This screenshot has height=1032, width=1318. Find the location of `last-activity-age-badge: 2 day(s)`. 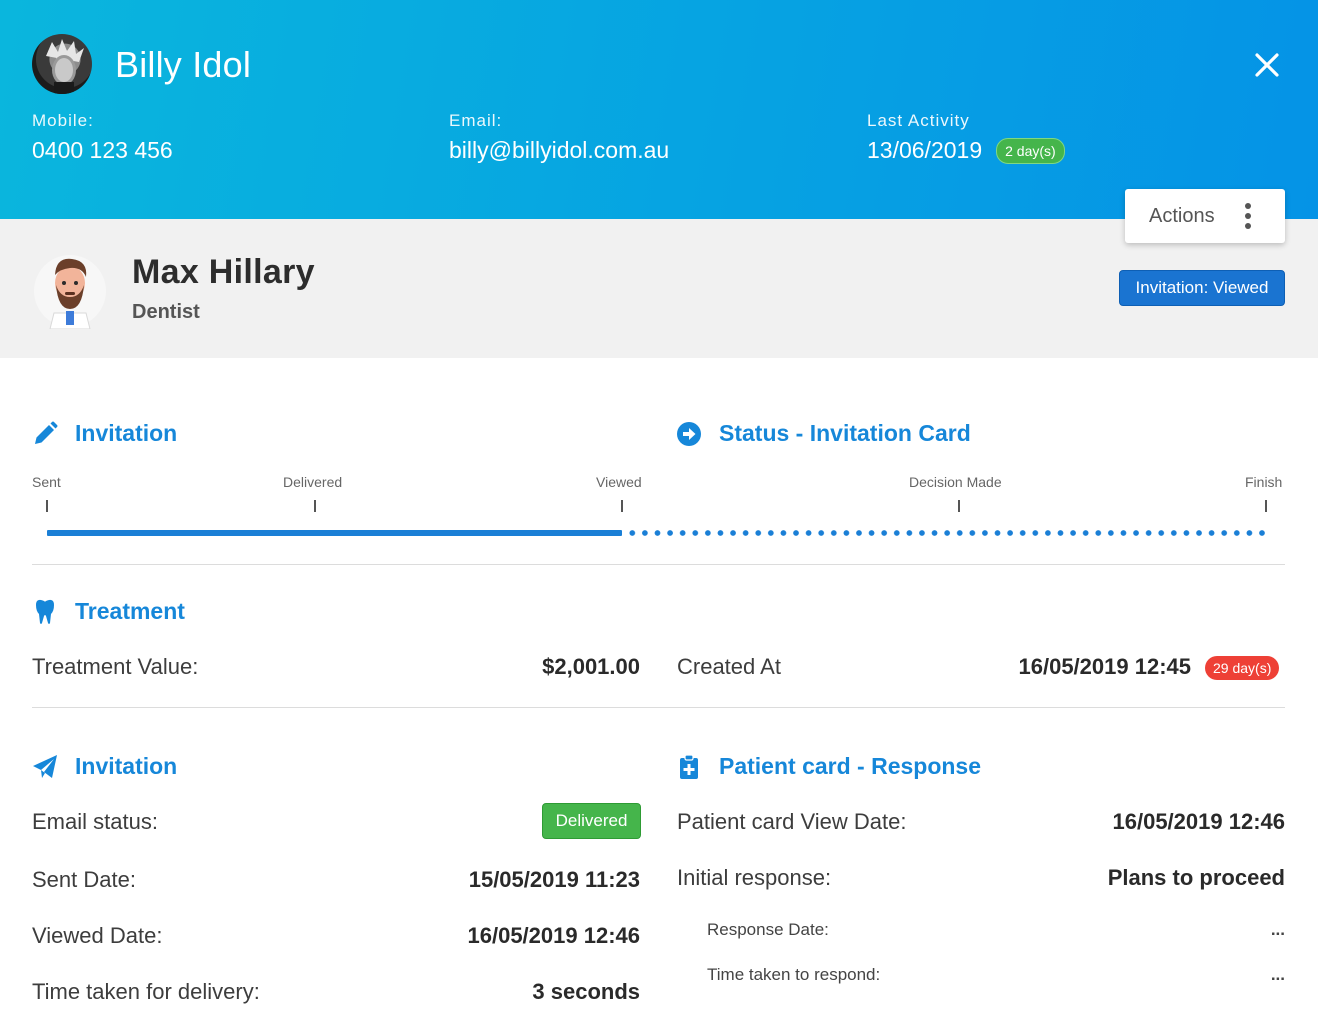

last-activity-age-badge: 2 day(s) is located at coordinates (1030, 150).